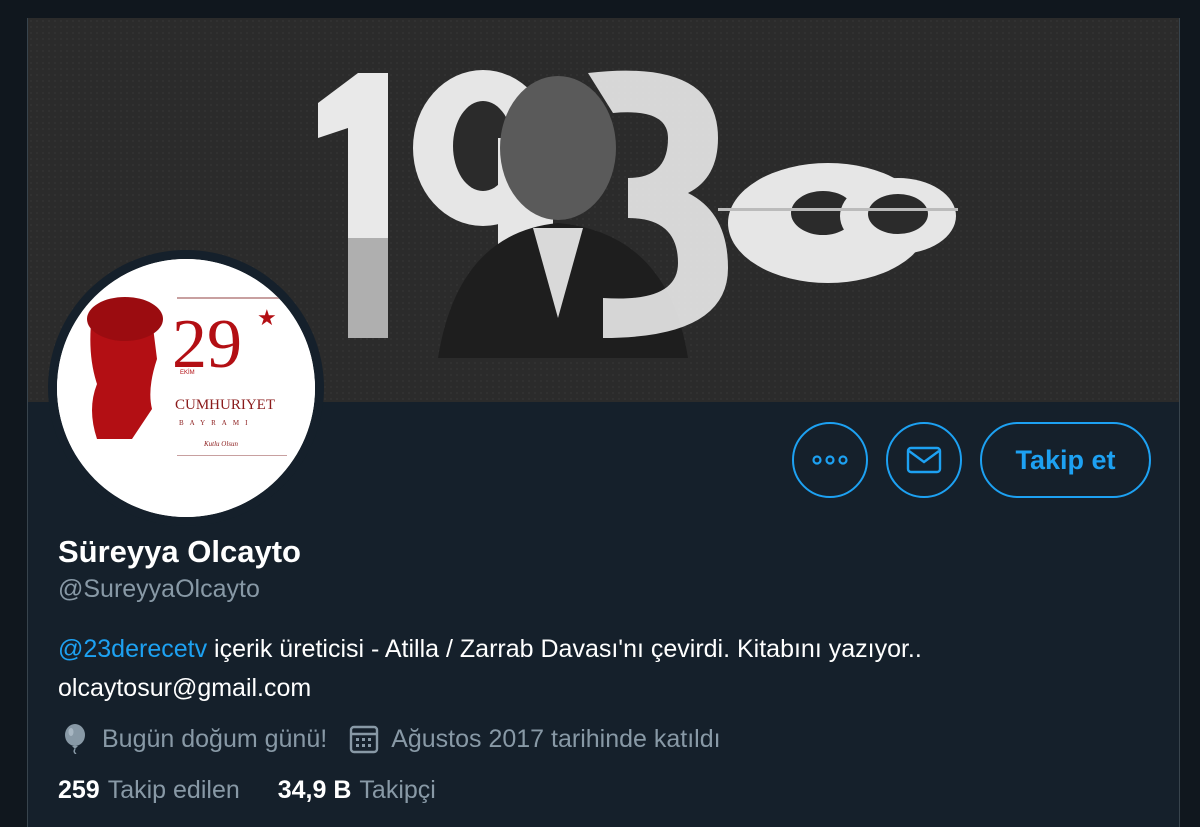  I want to click on display-name: Süreyya Olcayto, so click(179, 551).